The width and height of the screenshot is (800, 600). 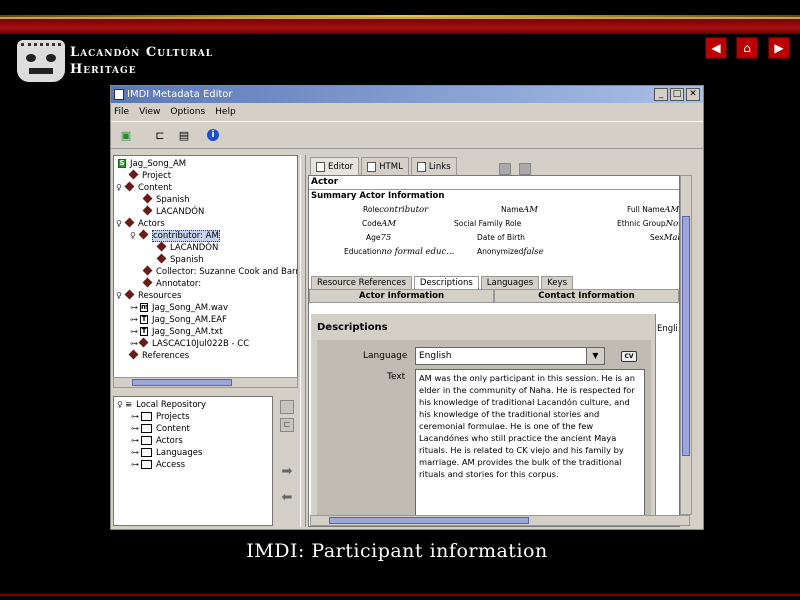 What do you see at coordinates (144, 307) in the screenshot?
I see `file-icon: m` at bounding box center [144, 307].